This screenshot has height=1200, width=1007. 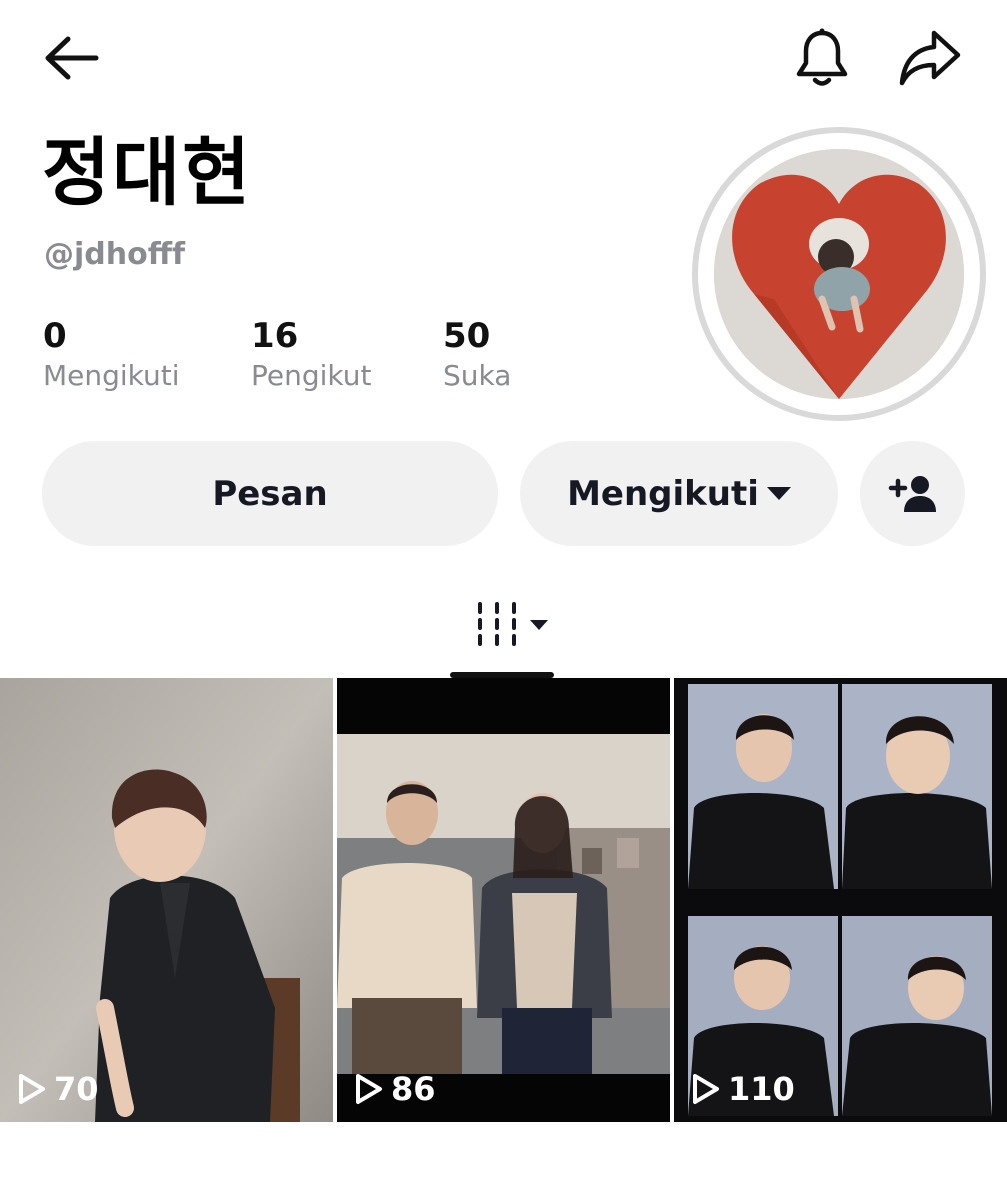 I want to click on share-button, so click(x=930, y=58).